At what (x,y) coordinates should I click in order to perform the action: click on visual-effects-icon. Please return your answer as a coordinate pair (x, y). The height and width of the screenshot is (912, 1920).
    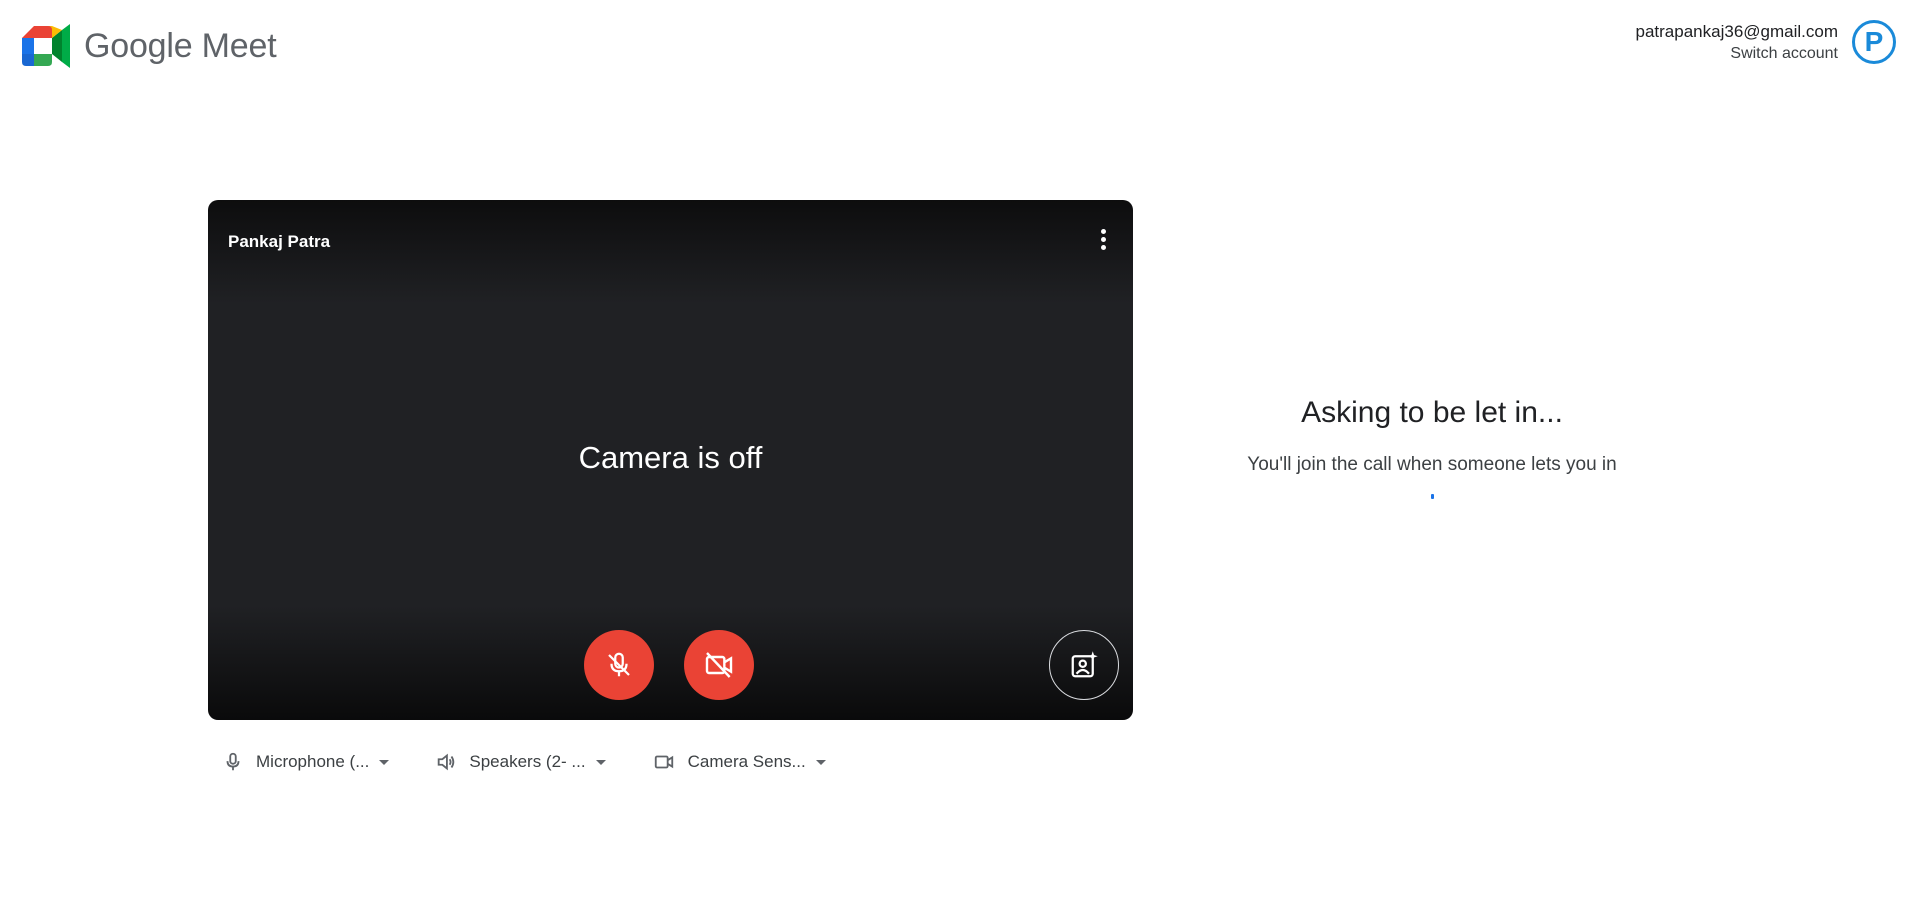
    Looking at the image, I should click on (1084, 664).